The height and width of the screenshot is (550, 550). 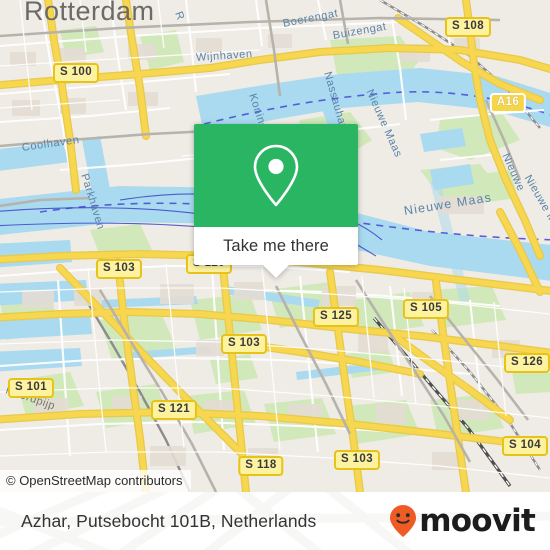 What do you see at coordinates (508, 103) in the screenshot?
I see `road-shield-a16: A16` at bounding box center [508, 103].